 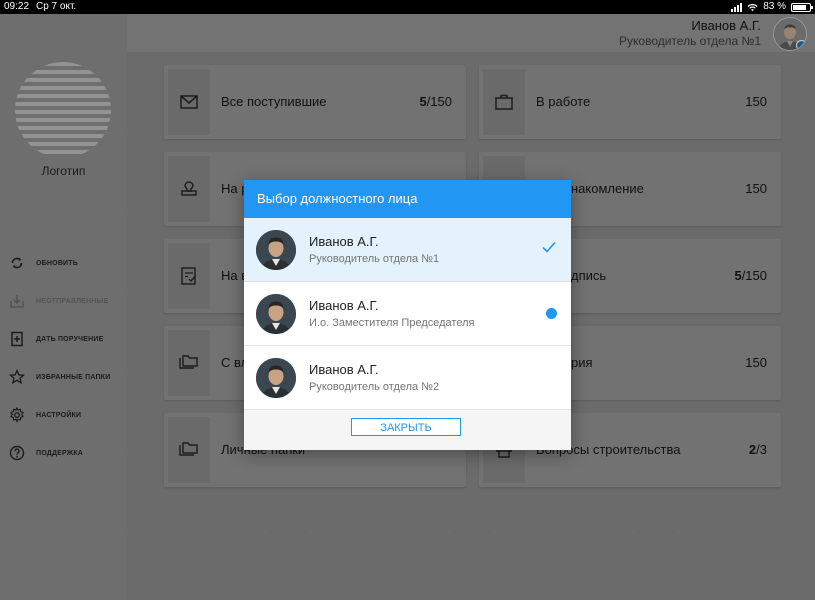 I want to click on sidebar-item-label: НАСТРОЙКИ, so click(x=59, y=415).